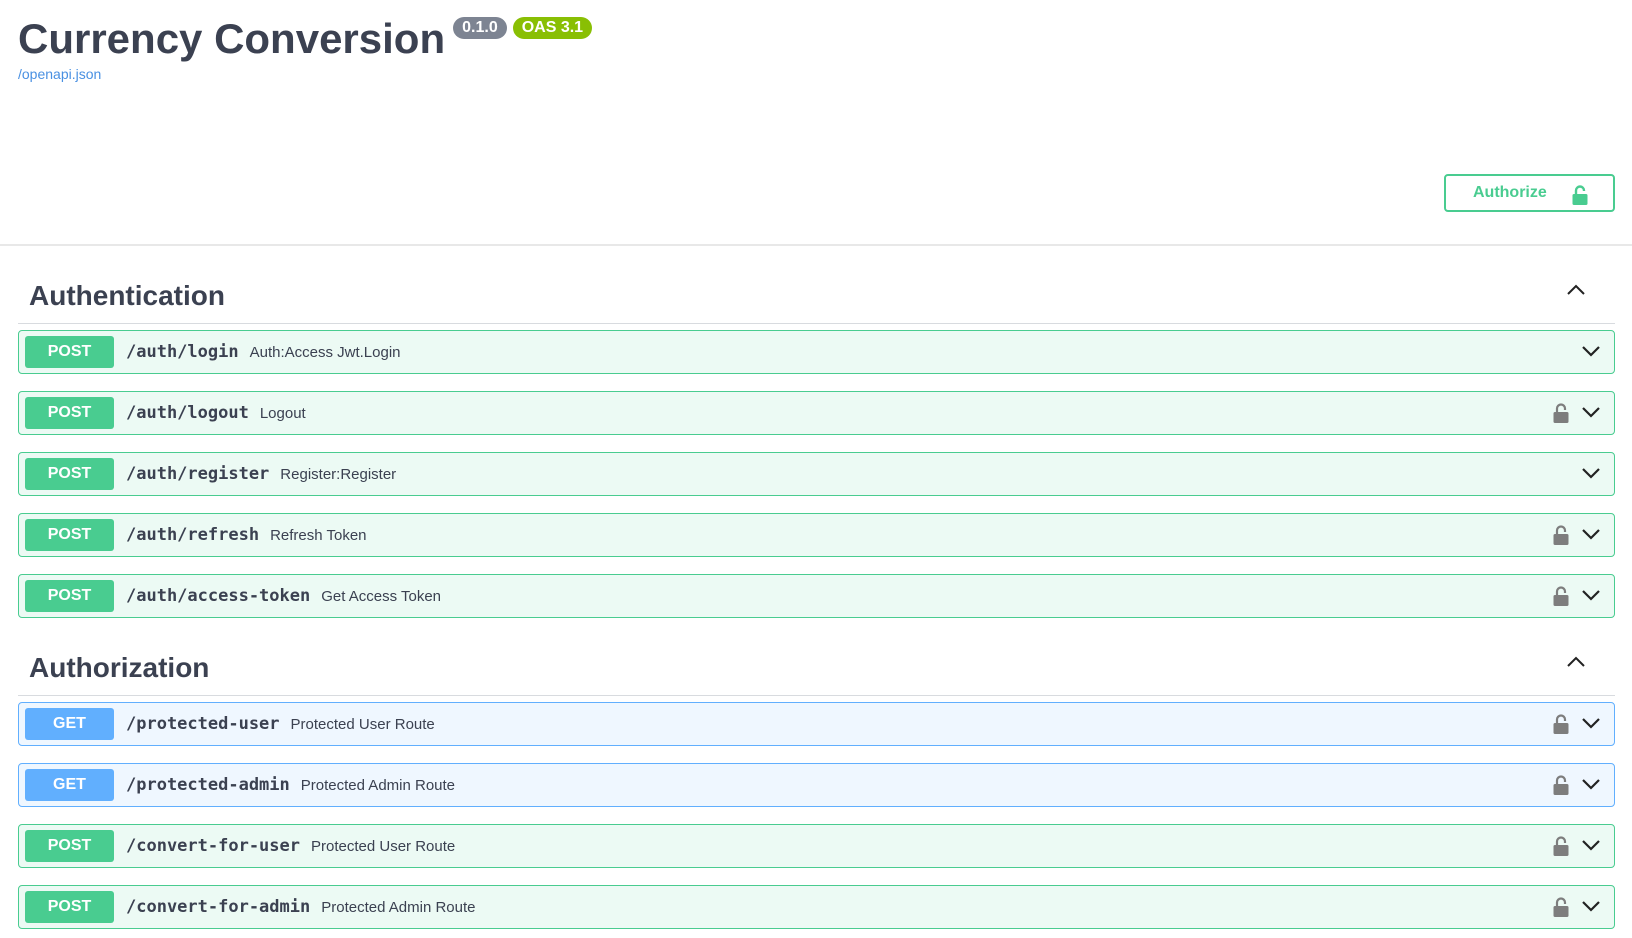  Describe the element at coordinates (198, 474) in the screenshot. I see `operation-path: /auth/register` at that location.